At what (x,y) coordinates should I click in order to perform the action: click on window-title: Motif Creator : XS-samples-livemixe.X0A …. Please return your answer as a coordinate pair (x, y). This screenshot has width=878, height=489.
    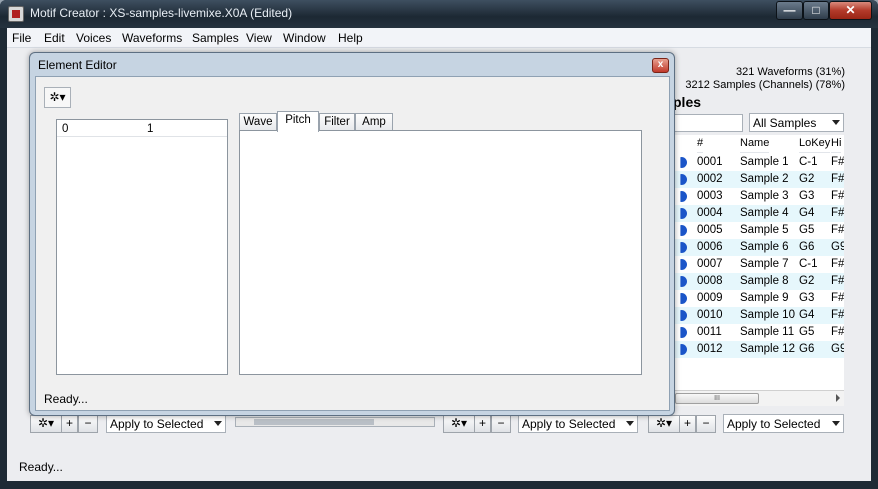
    Looking at the image, I should click on (161, 13).